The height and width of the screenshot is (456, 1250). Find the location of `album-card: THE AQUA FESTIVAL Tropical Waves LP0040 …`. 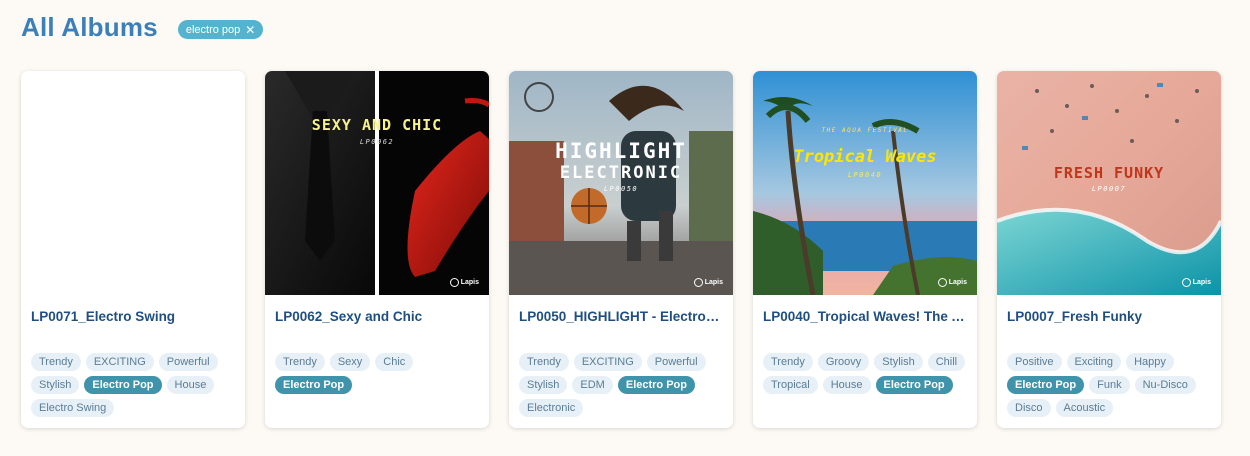

album-card: THE AQUA FESTIVAL Tropical Waves LP0040 … is located at coordinates (865, 249).